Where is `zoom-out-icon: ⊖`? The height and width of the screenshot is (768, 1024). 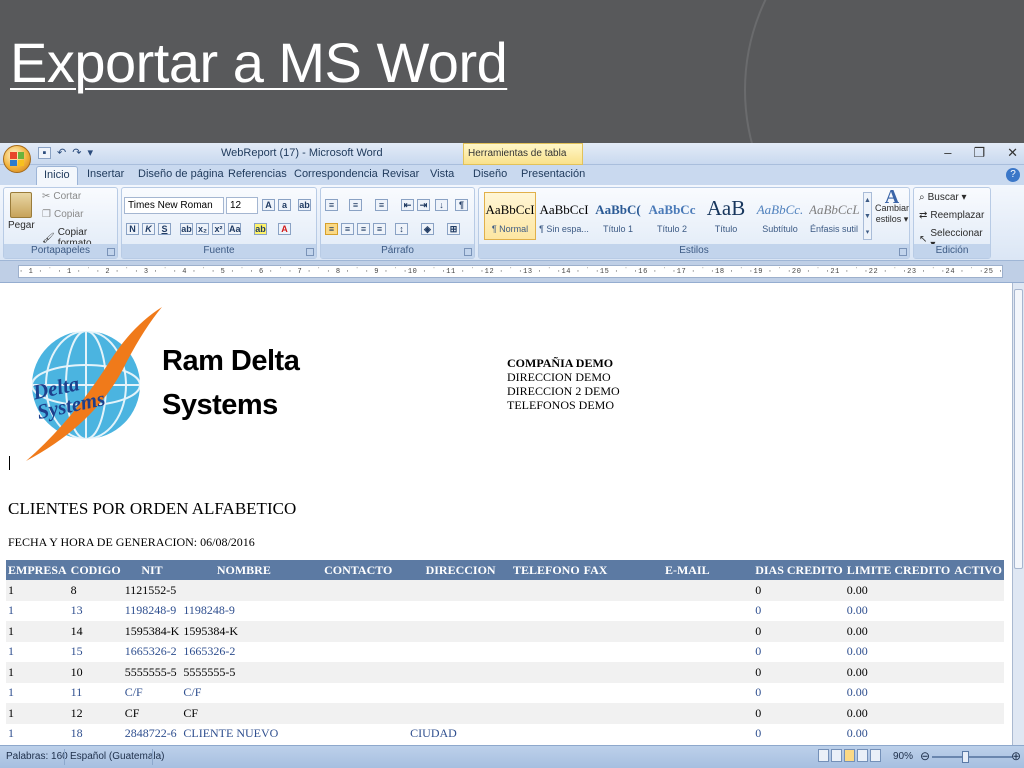
zoom-out-icon: ⊖ is located at coordinates (925, 756).